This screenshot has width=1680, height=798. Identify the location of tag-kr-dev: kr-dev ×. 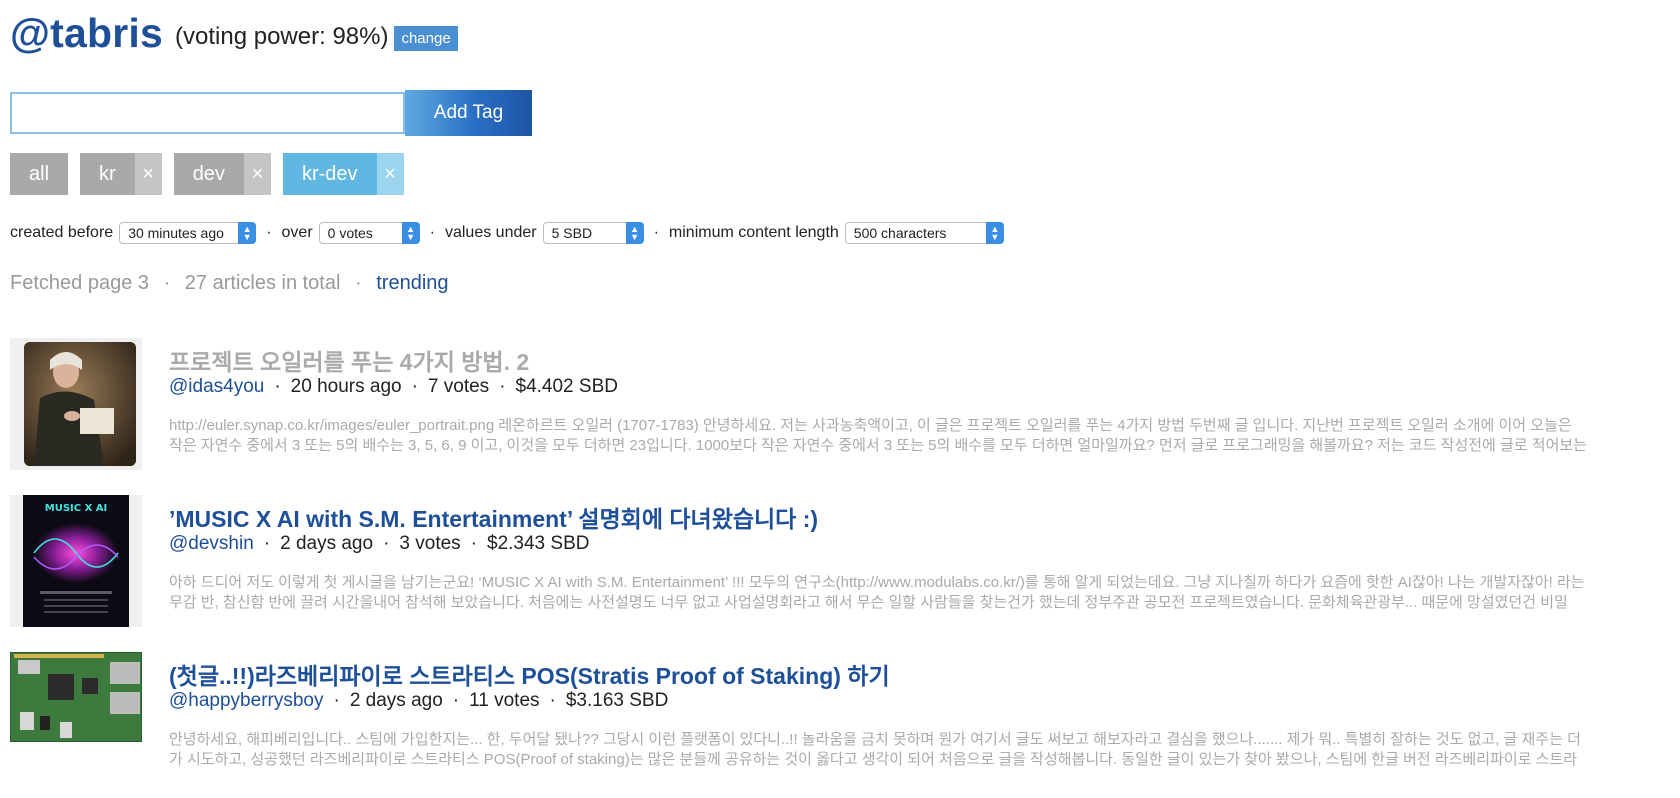
(343, 174).